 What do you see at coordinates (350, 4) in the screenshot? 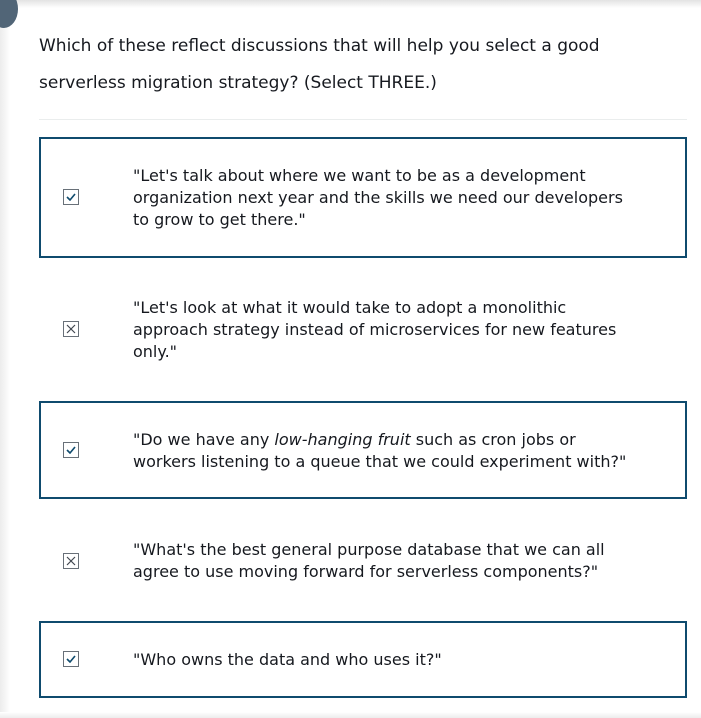
I see `top-shadow` at bounding box center [350, 4].